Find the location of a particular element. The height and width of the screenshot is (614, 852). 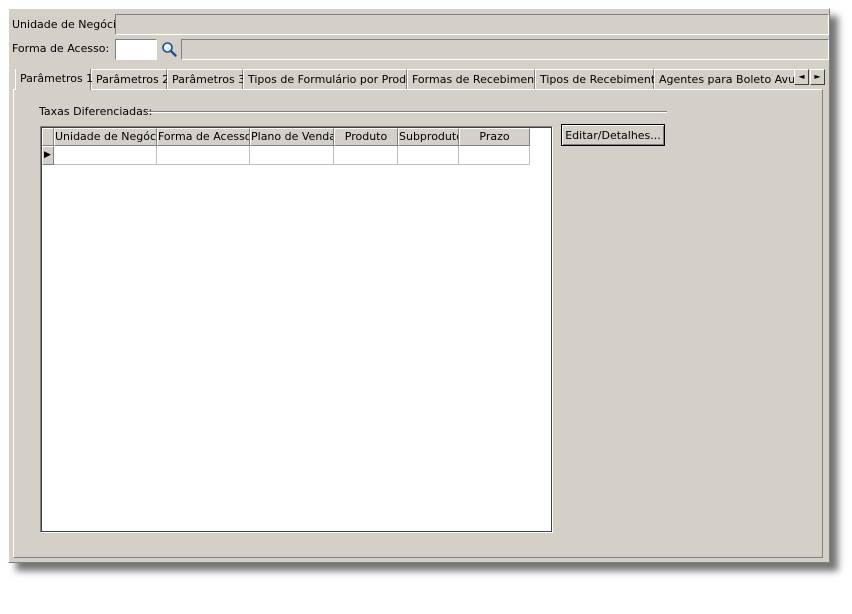

group-label: Taxas Diferenciadas: is located at coordinates (96, 111).